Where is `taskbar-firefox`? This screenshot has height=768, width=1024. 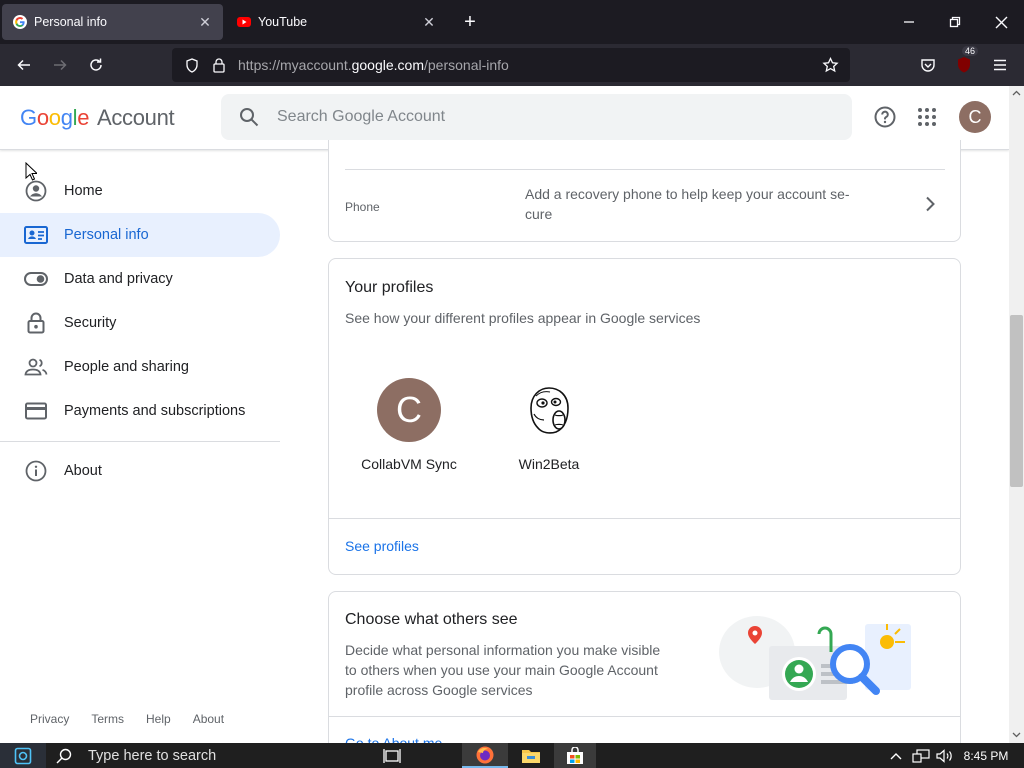 taskbar-firefox is located at coordinates (485, 755).